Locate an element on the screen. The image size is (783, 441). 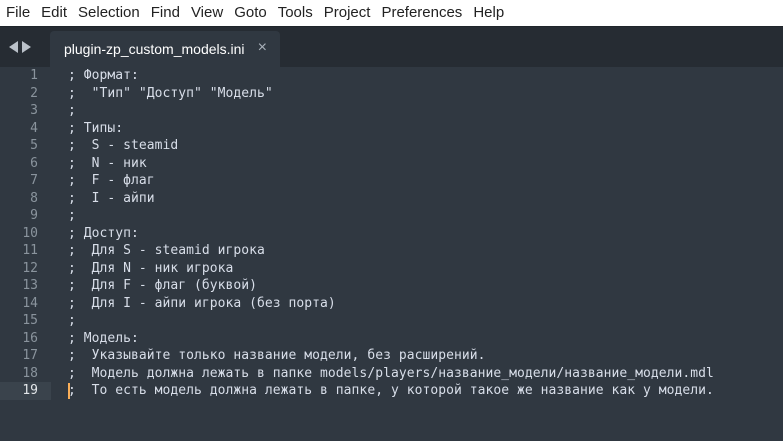
tab-bar: plugin-zp_custom_models.ini × is located at coordinates (391, 46).